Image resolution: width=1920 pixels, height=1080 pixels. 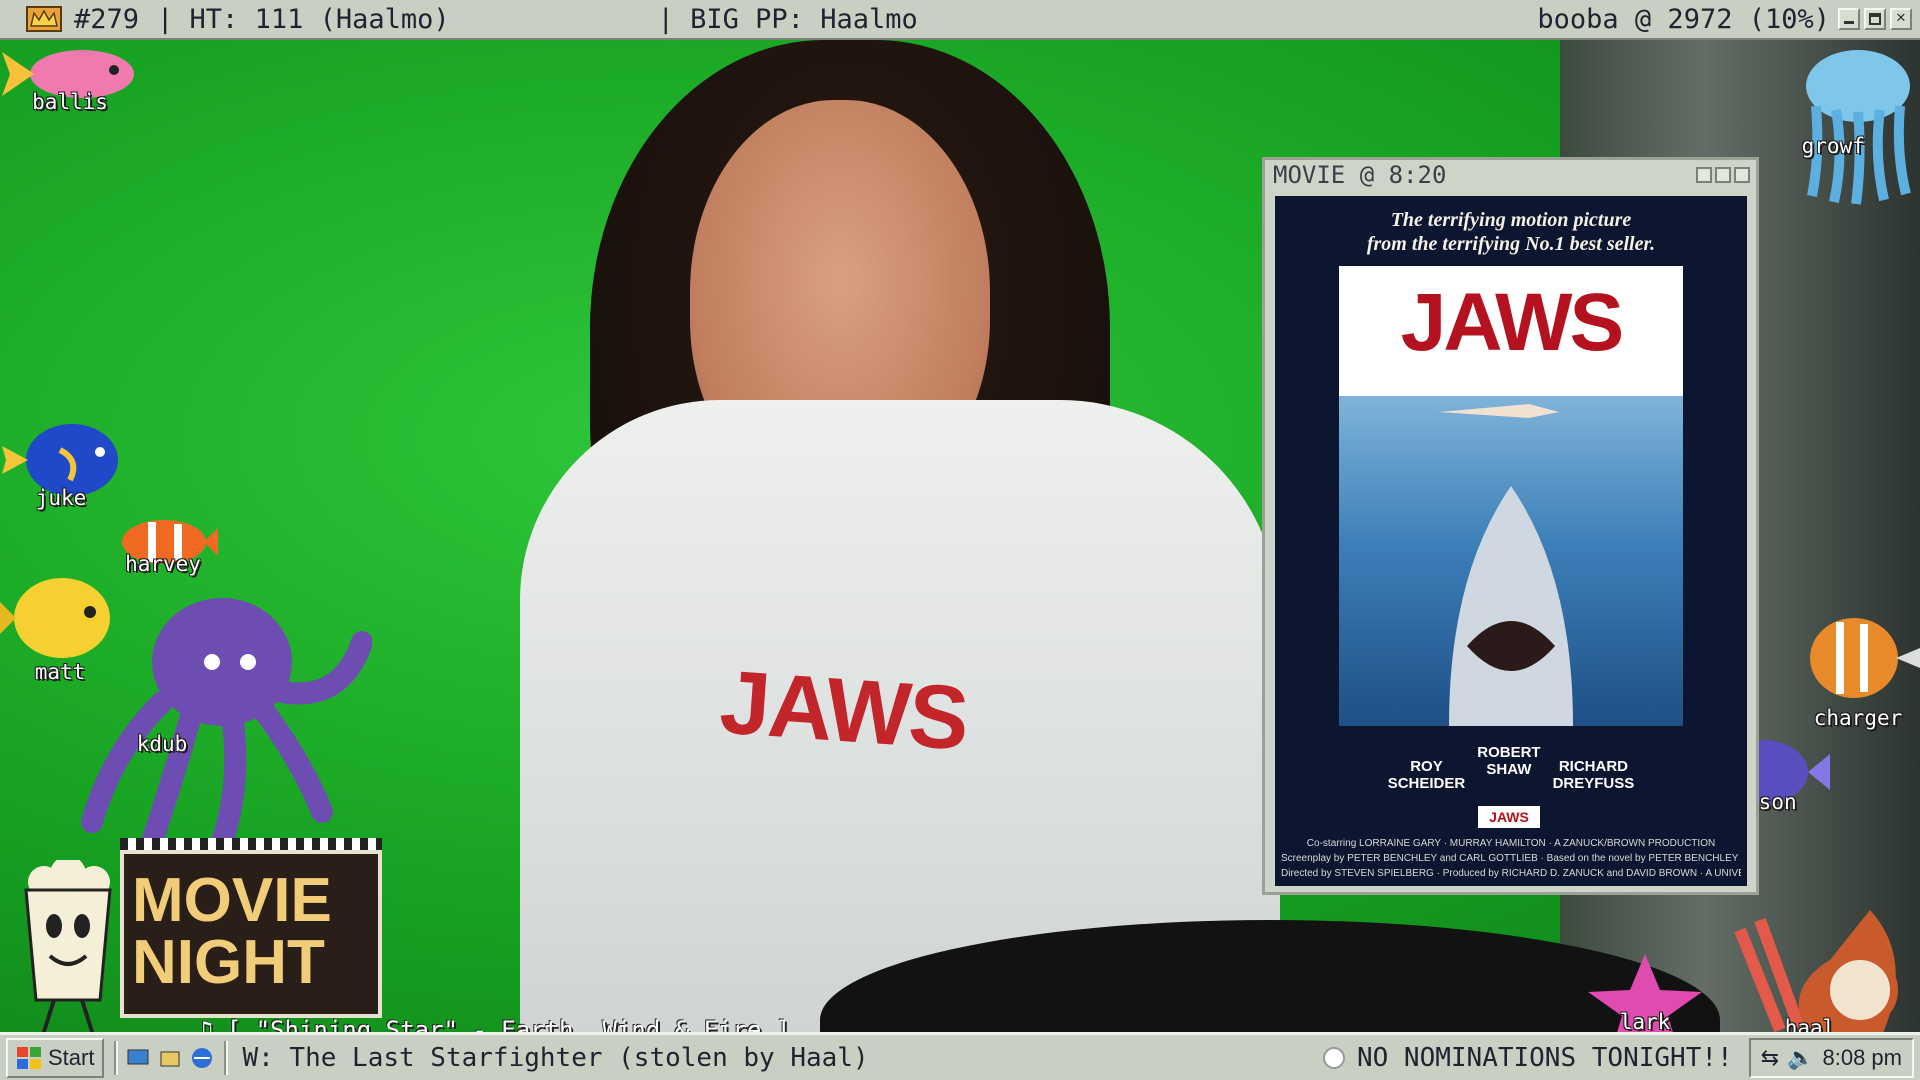 What do you see at coordinates (1333, 1057) in the screenshot?
I see `notice-indicator-icon` at bounding box center [1333, 1057].